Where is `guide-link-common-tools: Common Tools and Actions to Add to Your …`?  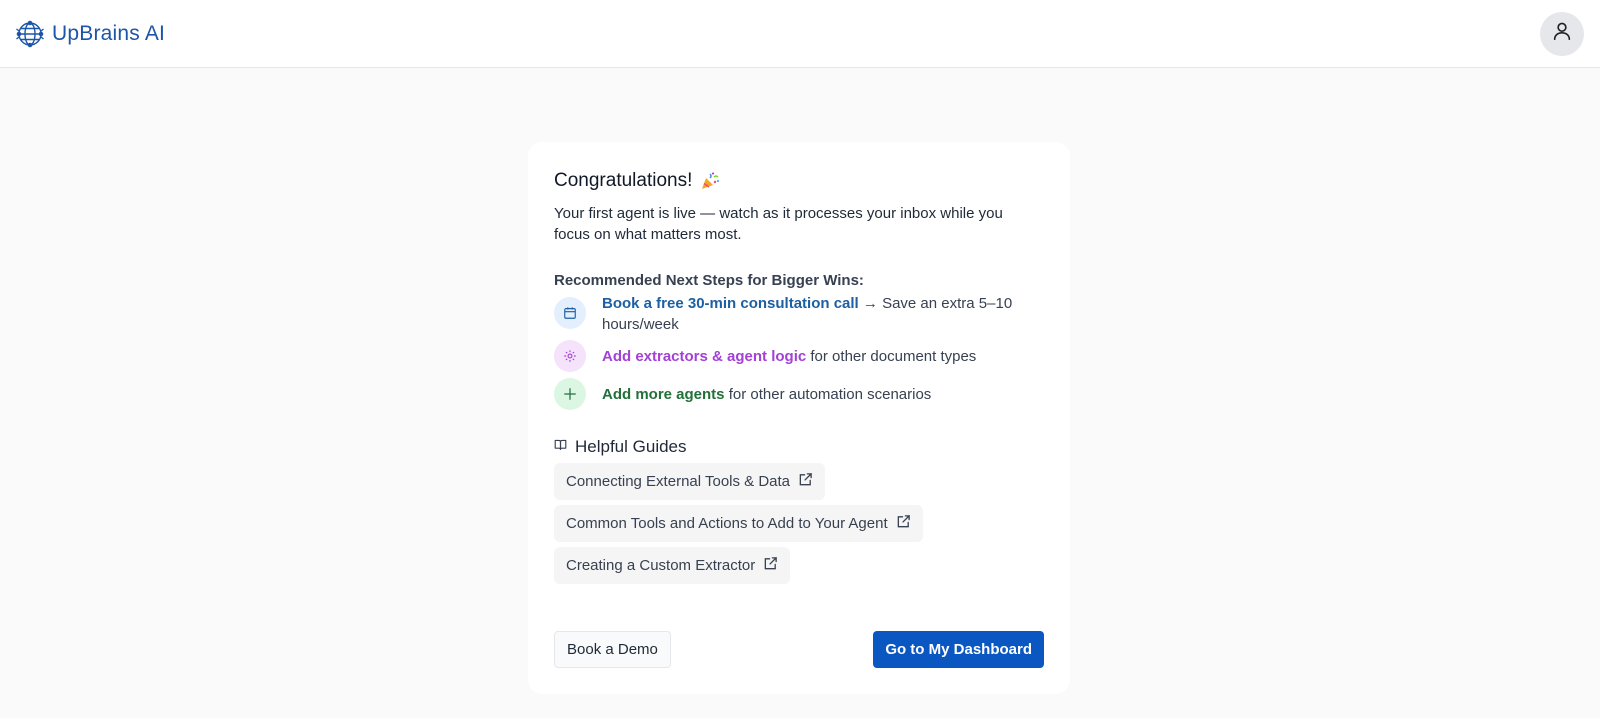 guide-link-common-tools: Common Tools and Actions to Add to Your … is located at coordinates (738, 523).